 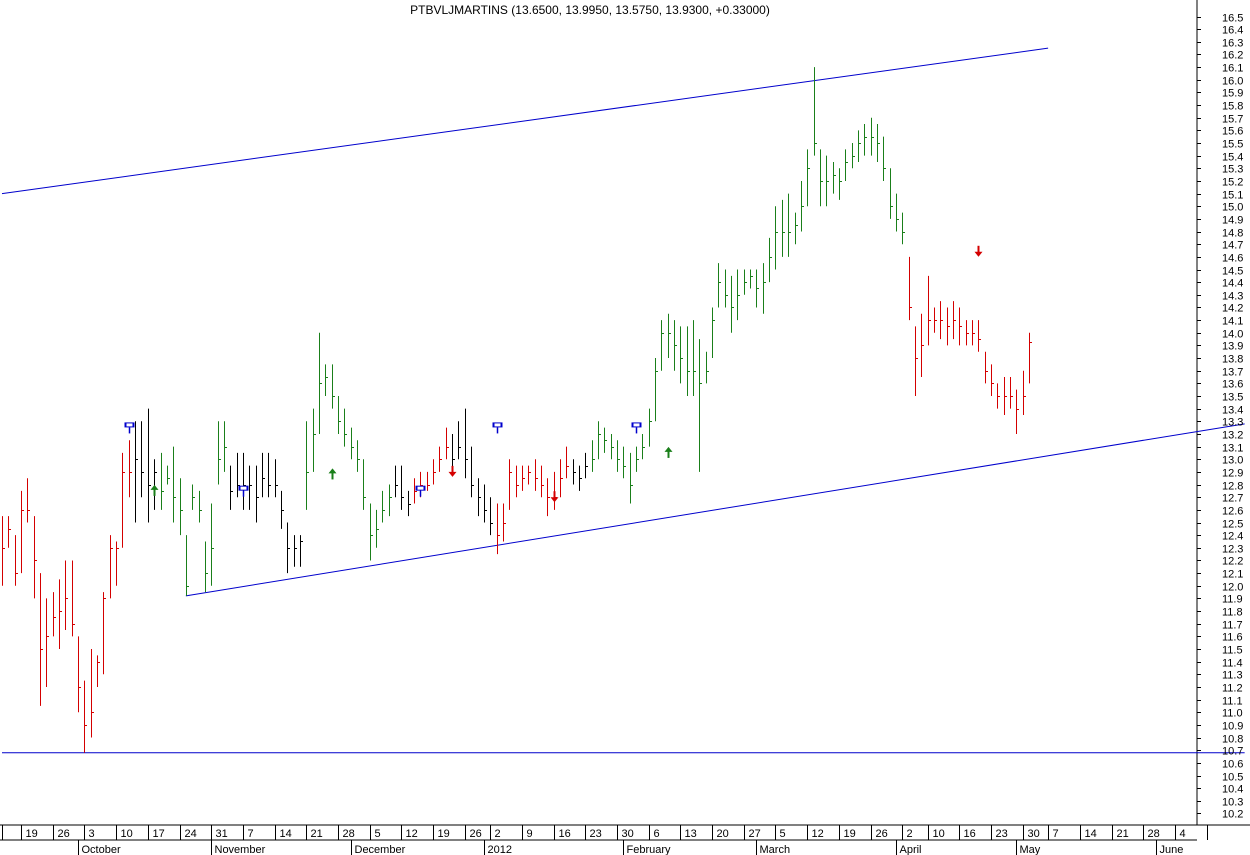 I want to click on y-tick-label: 15.8, so click(x=1232, y=107).